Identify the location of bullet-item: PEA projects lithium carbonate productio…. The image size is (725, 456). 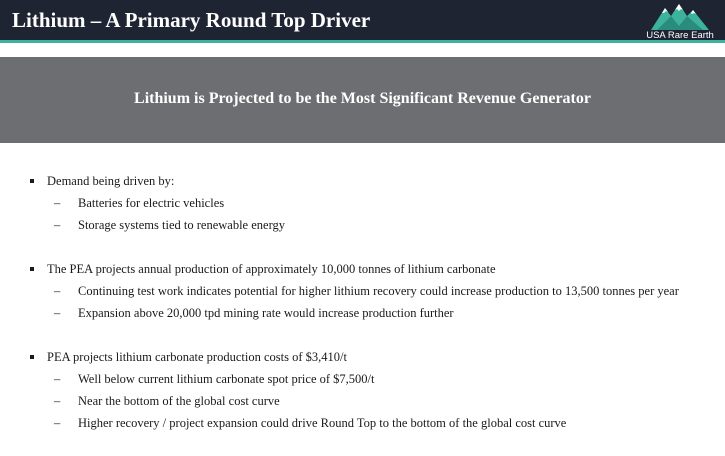
(362, 357).